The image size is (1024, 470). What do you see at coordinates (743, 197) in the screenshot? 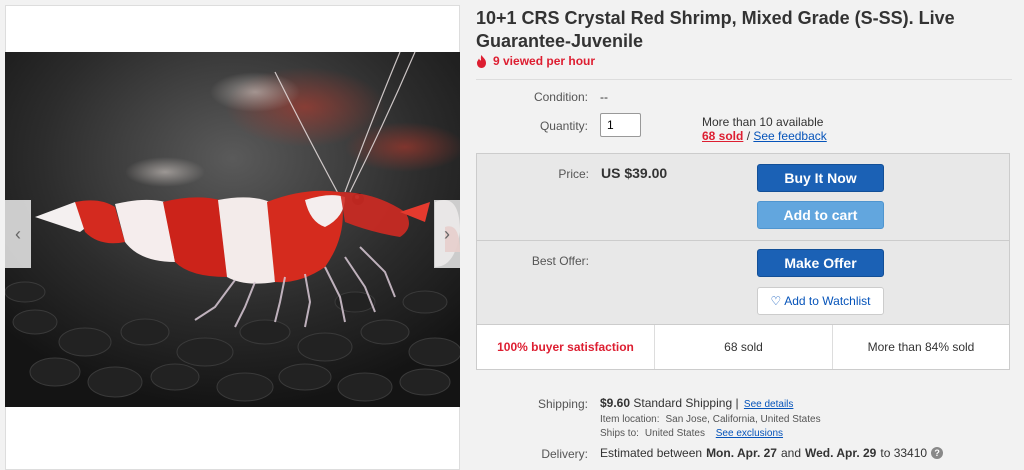
I see `price-section: Price: US $39.00 Buy It Now Add to cart` at bounding box center [743, 197].